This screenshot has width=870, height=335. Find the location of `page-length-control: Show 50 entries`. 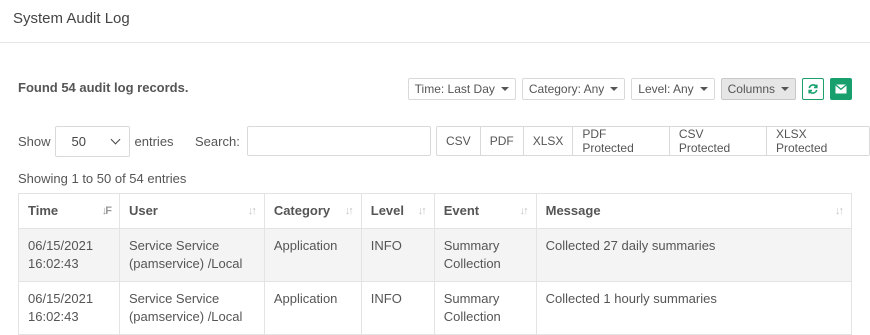

page-length-control: Show 50 entries is located at coordinates (96, 141).